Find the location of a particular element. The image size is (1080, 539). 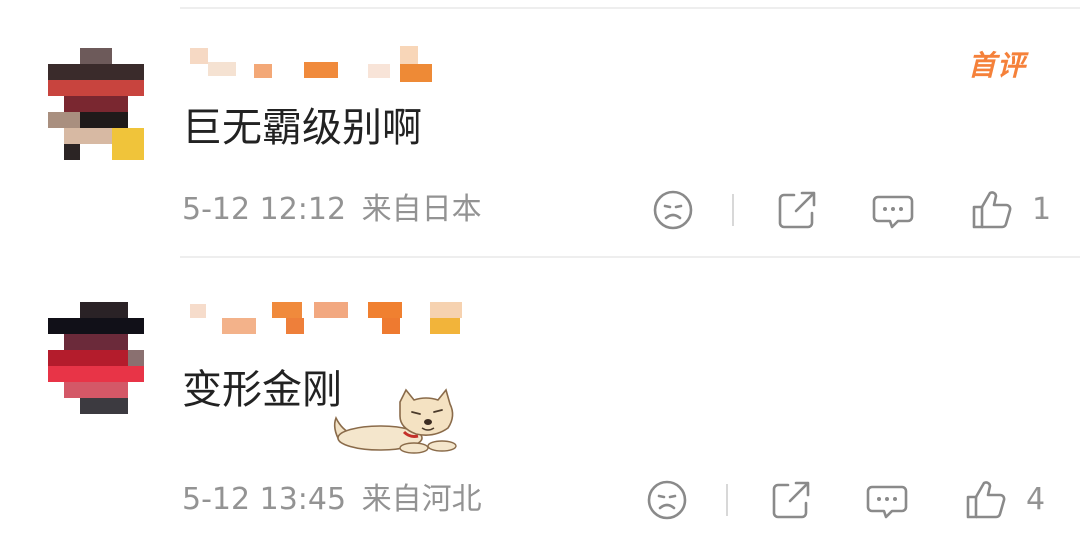

timestamp: 5-12 12:12 is located at coordinates (264, 209).